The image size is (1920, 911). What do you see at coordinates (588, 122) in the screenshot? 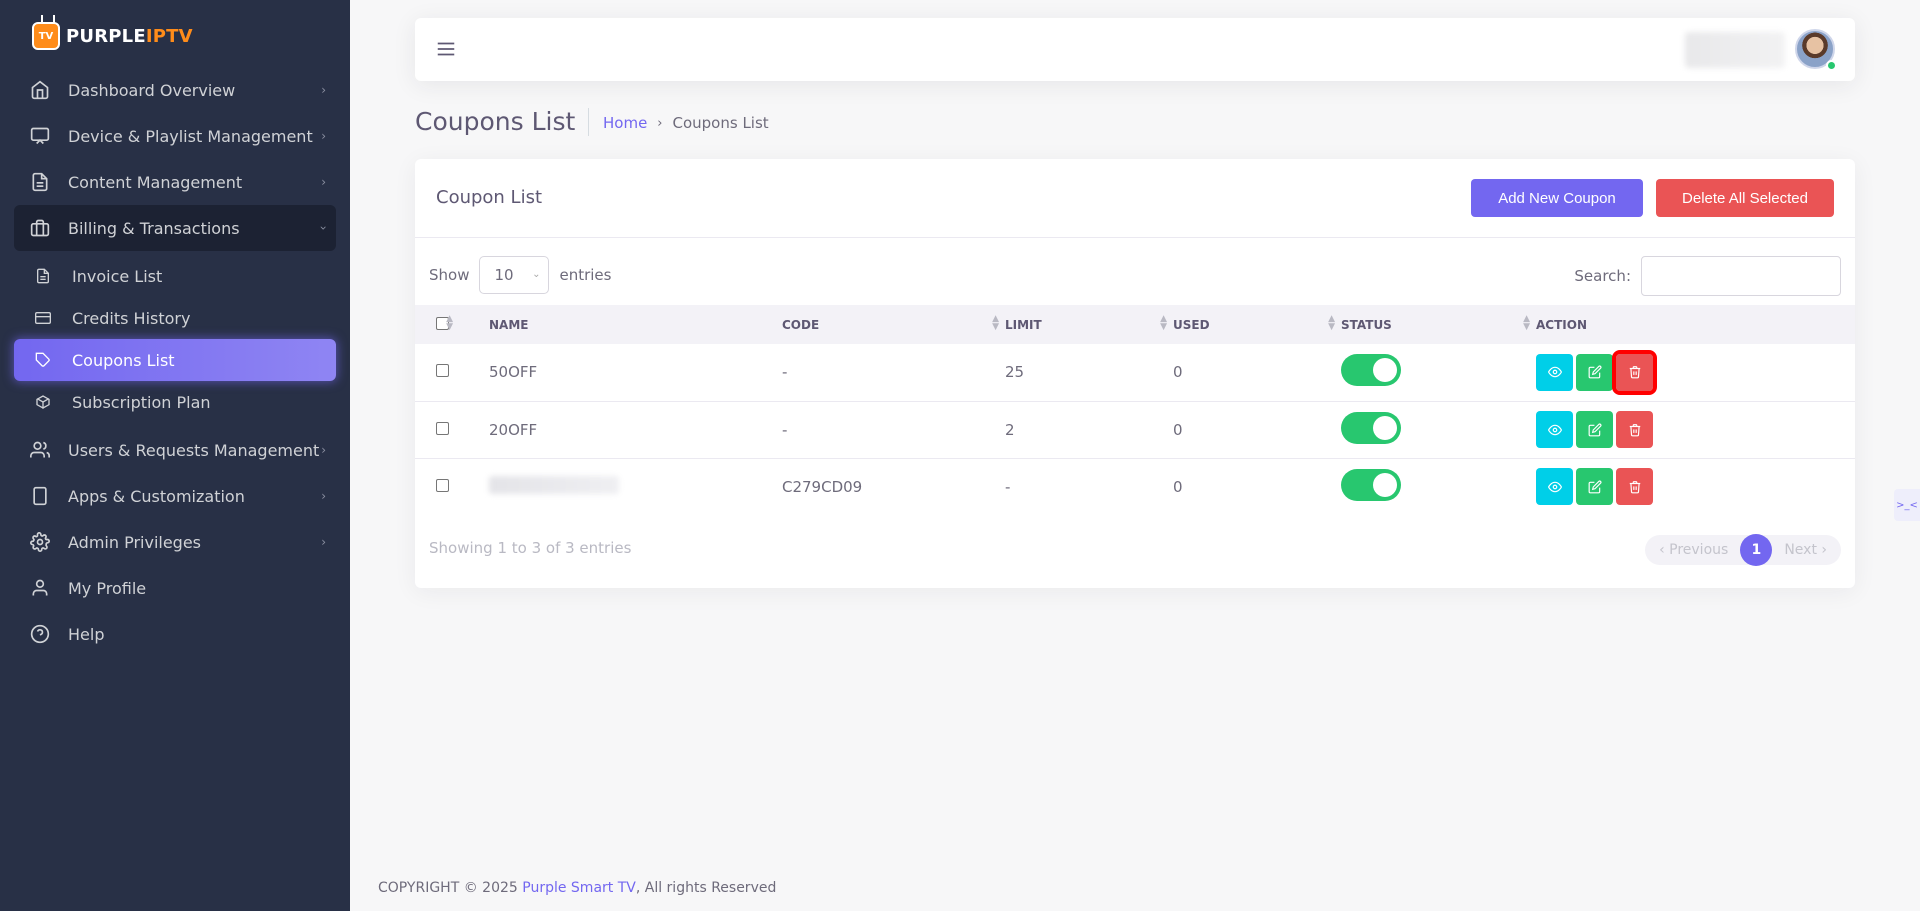
I see `title-divider` at bounding box center [588, 122].